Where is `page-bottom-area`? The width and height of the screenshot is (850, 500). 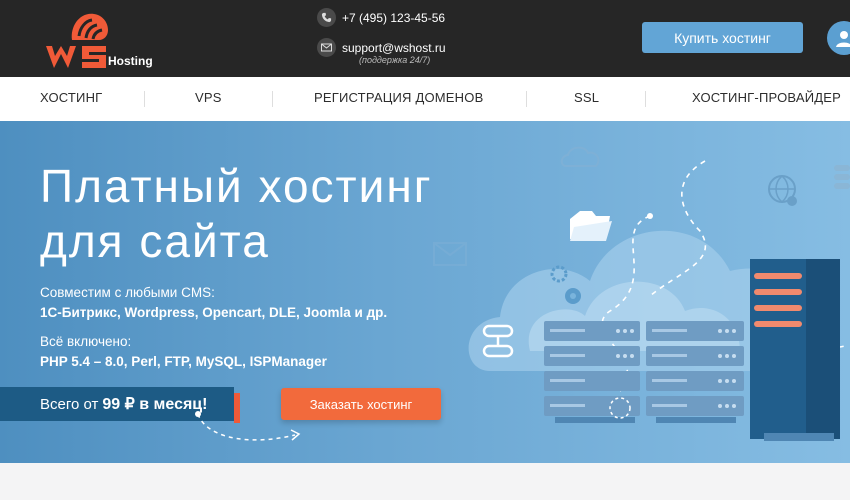
page-bottom-area is located at coordinates (425, 481).